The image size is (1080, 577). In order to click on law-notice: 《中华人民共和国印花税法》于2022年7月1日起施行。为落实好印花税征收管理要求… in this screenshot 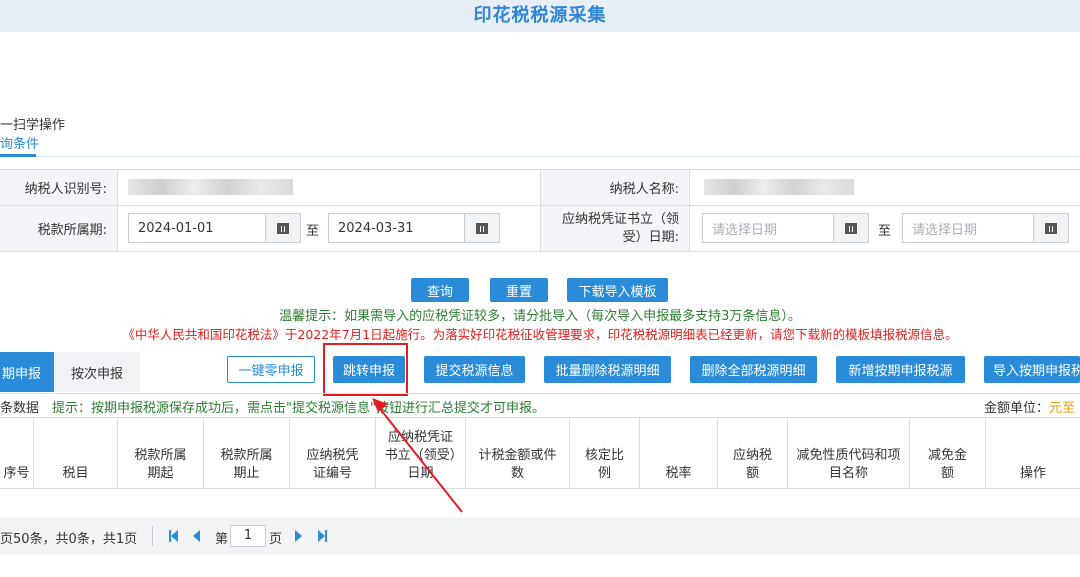, I will do `click(540, 334)`.